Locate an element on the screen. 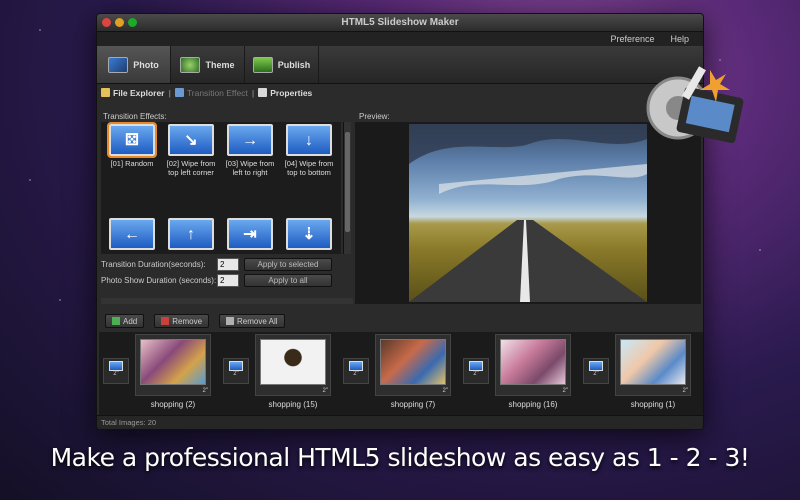 This screenshot has height=500, width=800. tab-photo-label: Photo is located at coordinates (146, 64).